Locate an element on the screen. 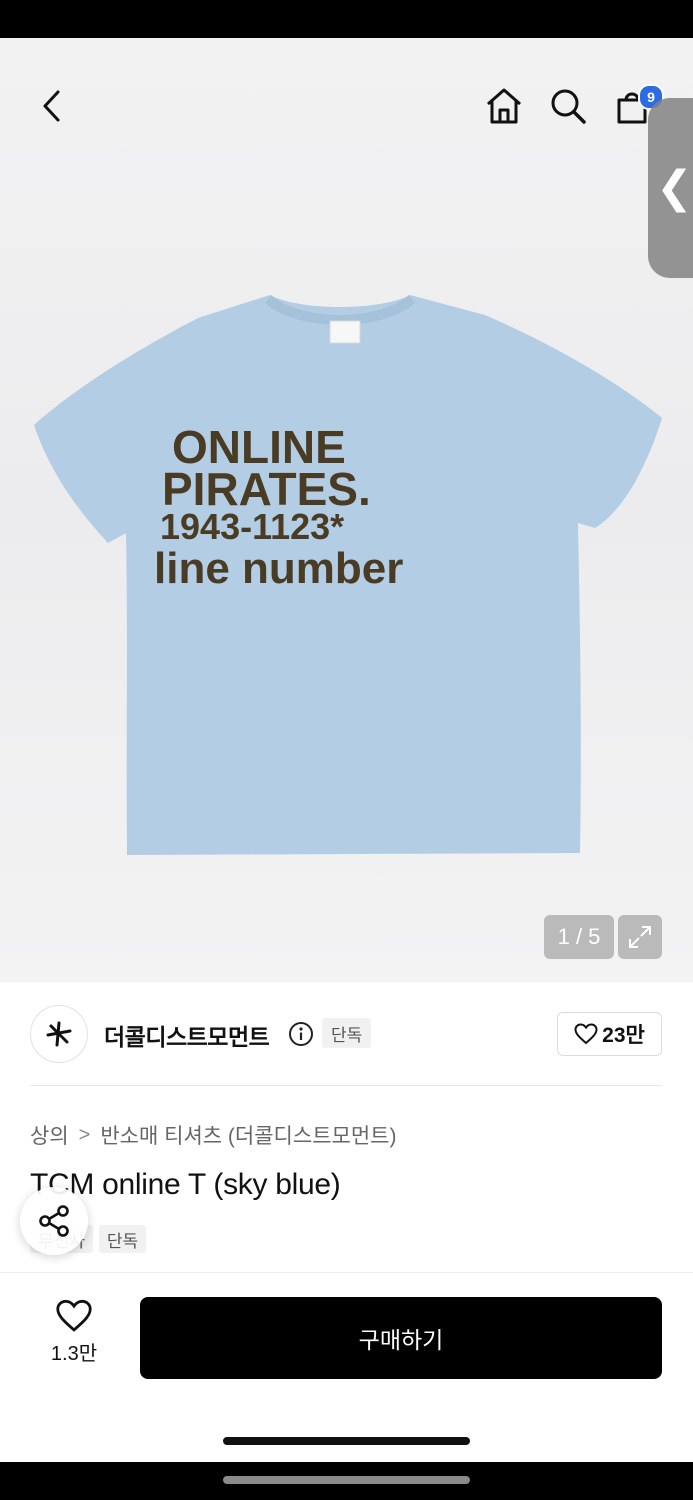 This screenshot has width=693, height=1500. breadcrumb-category: 상의 is located at coordinates (49, 1135).